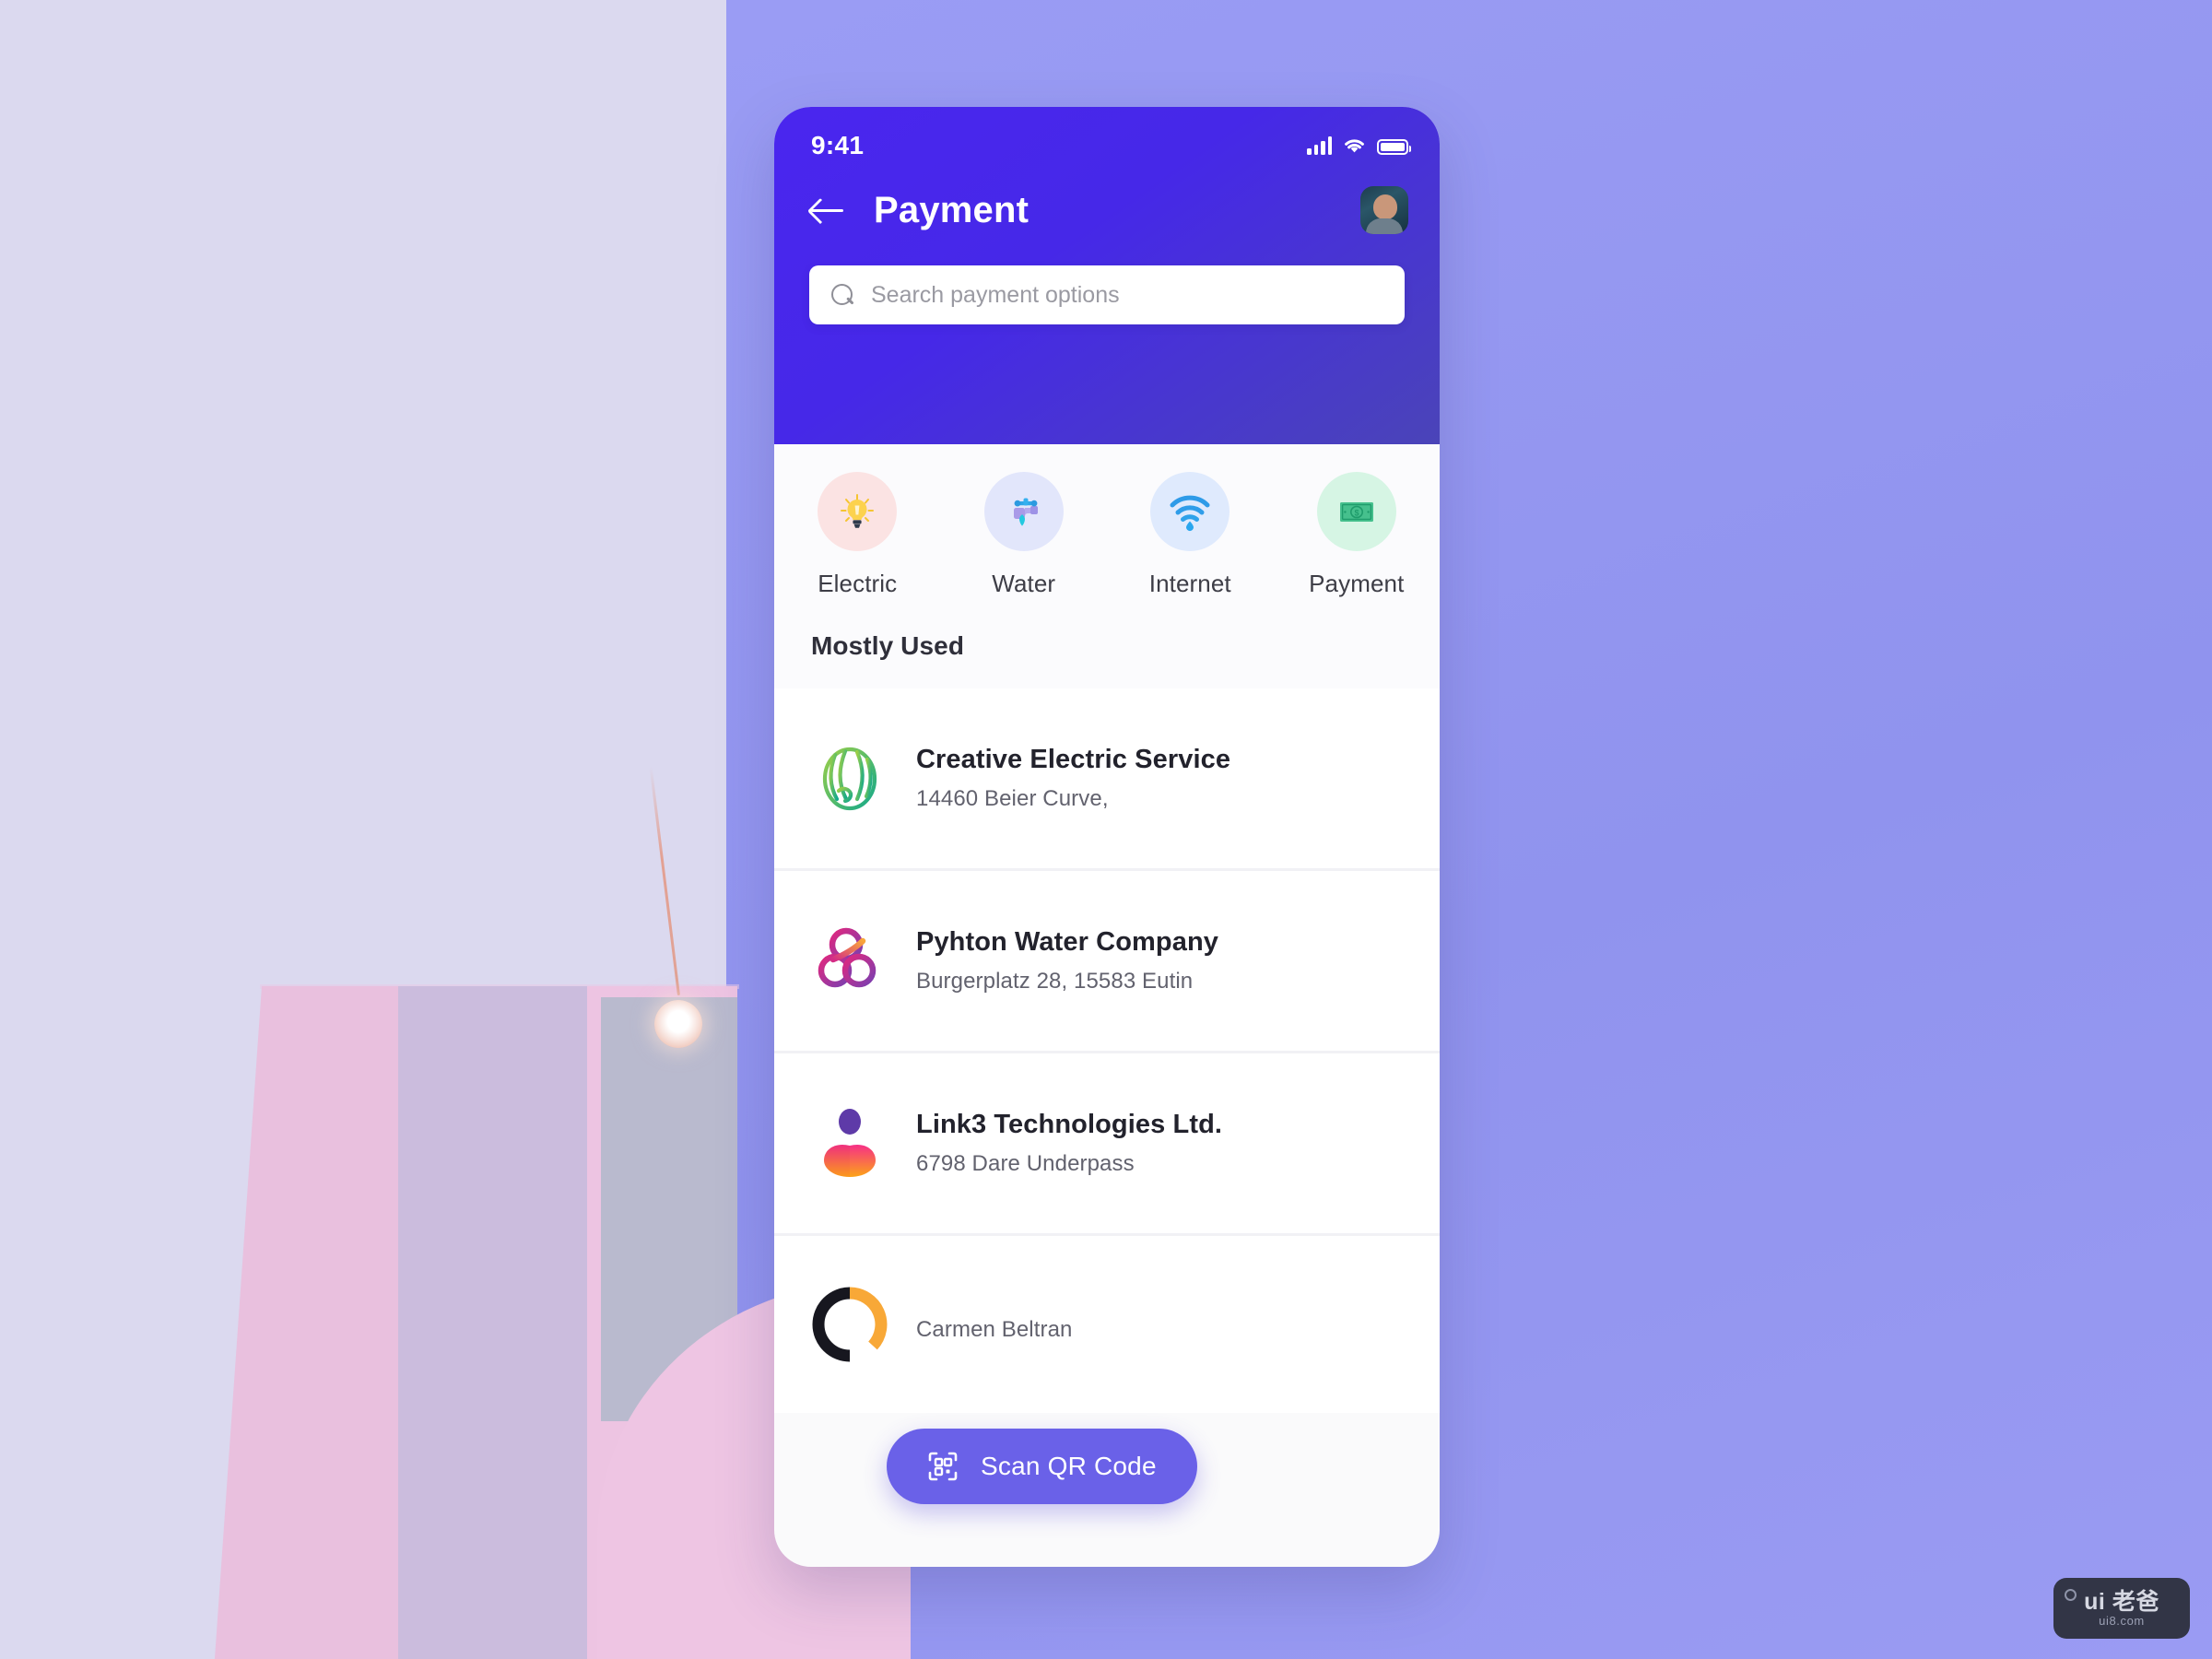  What do you see at coordinates (1069, 1124) in the screenshot?
I see `list-item-title: Link3 Technologies Ltd.` at bounding box center [1069, 1124].